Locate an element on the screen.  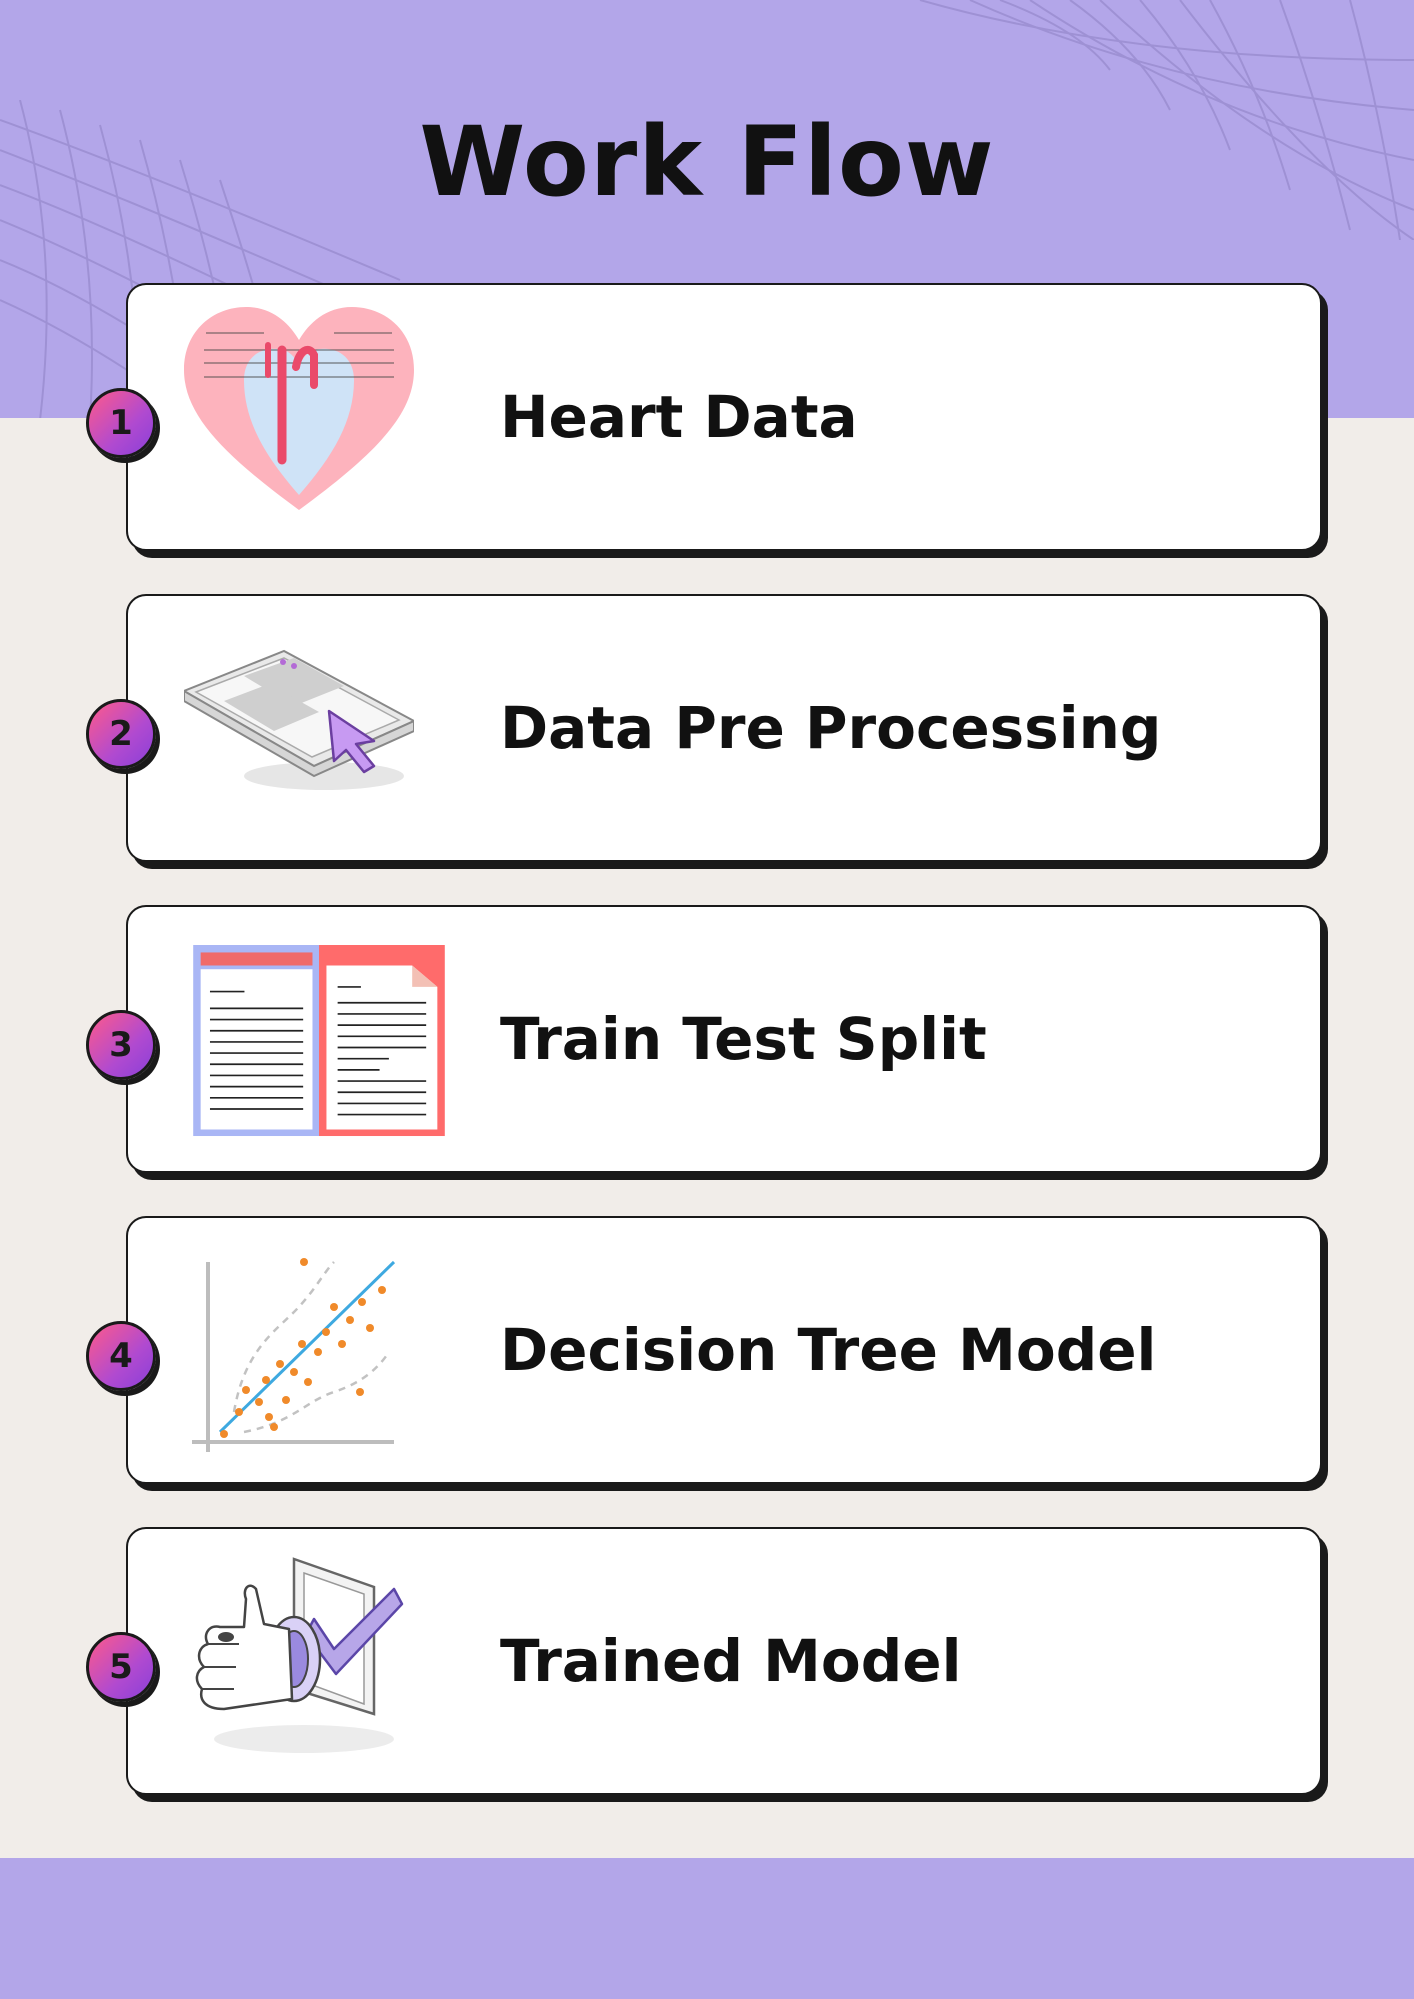
workflow-step-card-1: 1 Heart Data is located at coordinates (704, 417).